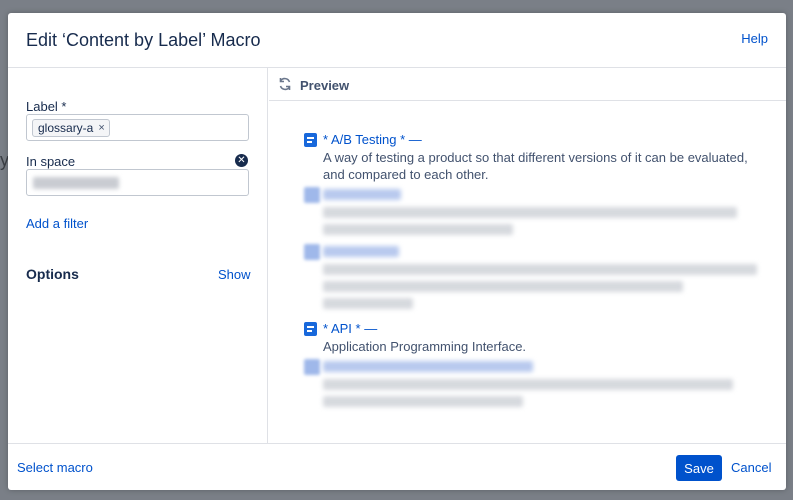 The width and height of the screenshot is (793, 500). I want to click on page-link: * API * —, so click(350, 328).